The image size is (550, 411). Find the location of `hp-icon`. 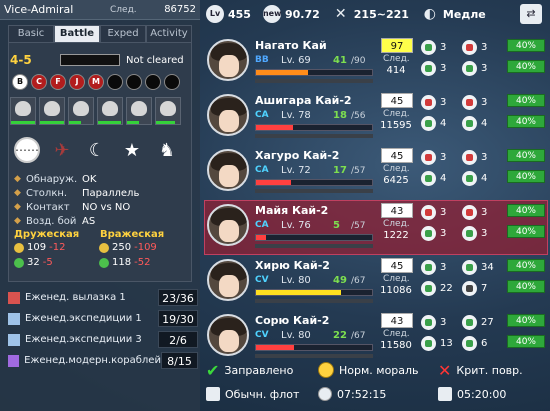

hp-icon is located at coordinates (104, 247).